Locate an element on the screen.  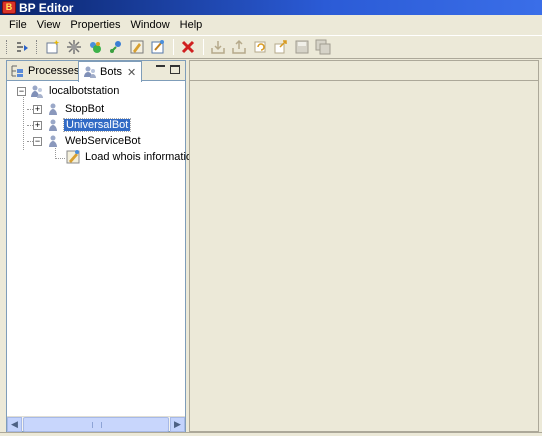
bot-config-icon is located at coordinates (95, 47).